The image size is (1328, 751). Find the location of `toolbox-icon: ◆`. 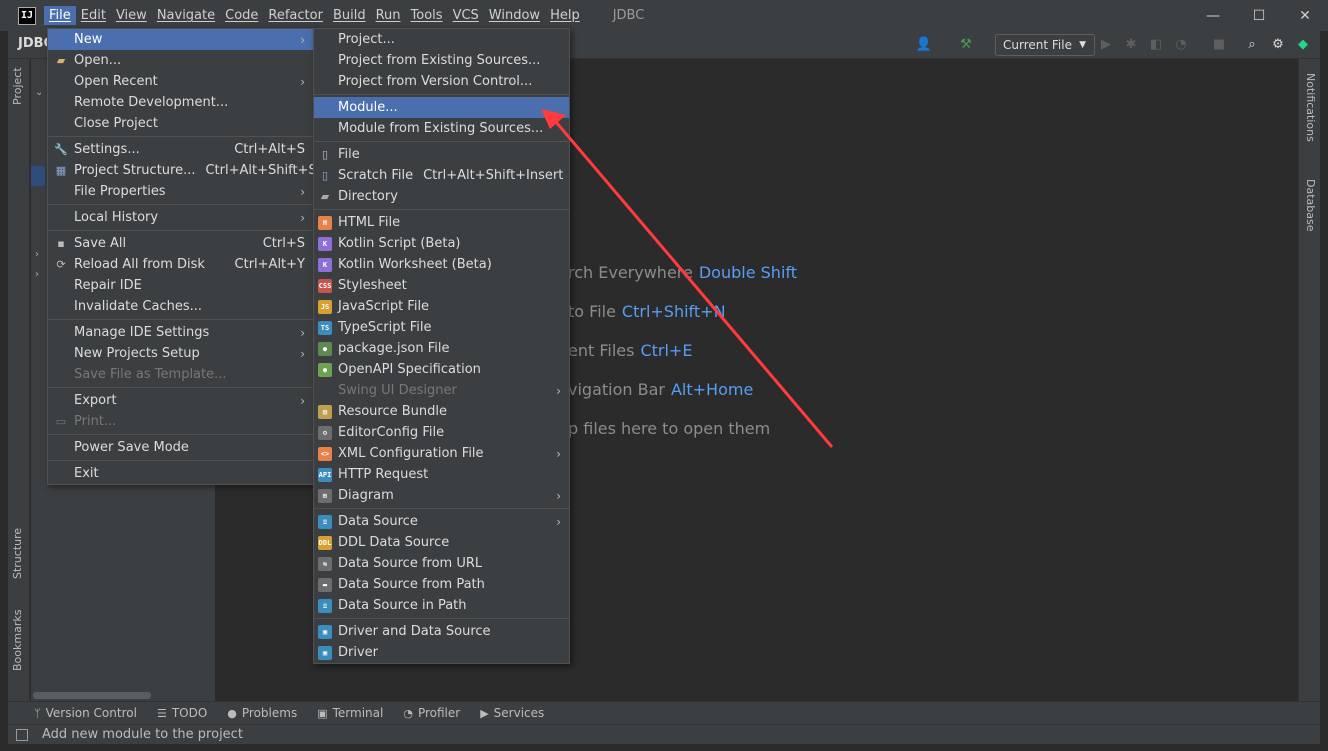

toolbox-icon: ◆ is located at coordinates (1303, 44).